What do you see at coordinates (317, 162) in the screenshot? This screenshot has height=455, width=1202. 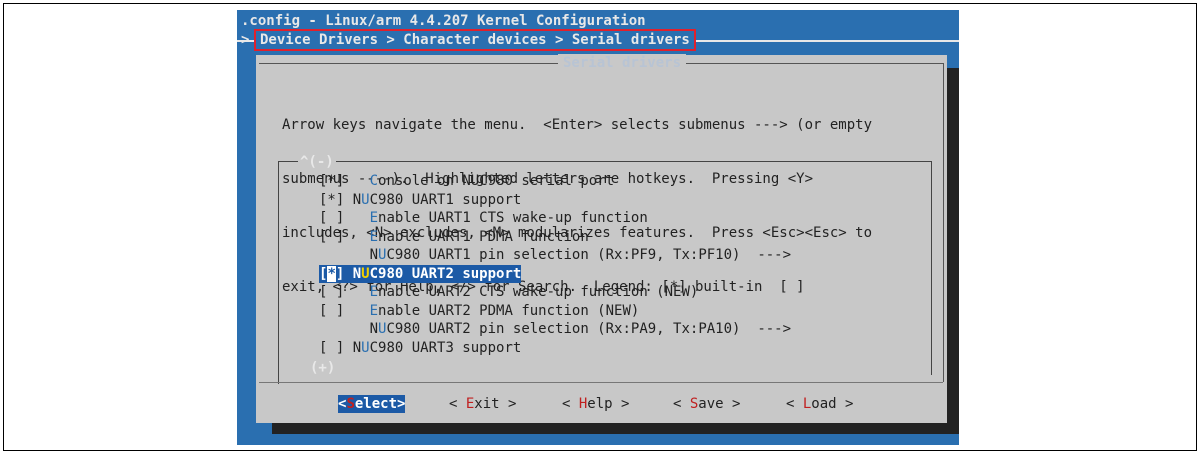 I see `scroll-up-indicator: ^(-)` at bounding box center [317, 162].